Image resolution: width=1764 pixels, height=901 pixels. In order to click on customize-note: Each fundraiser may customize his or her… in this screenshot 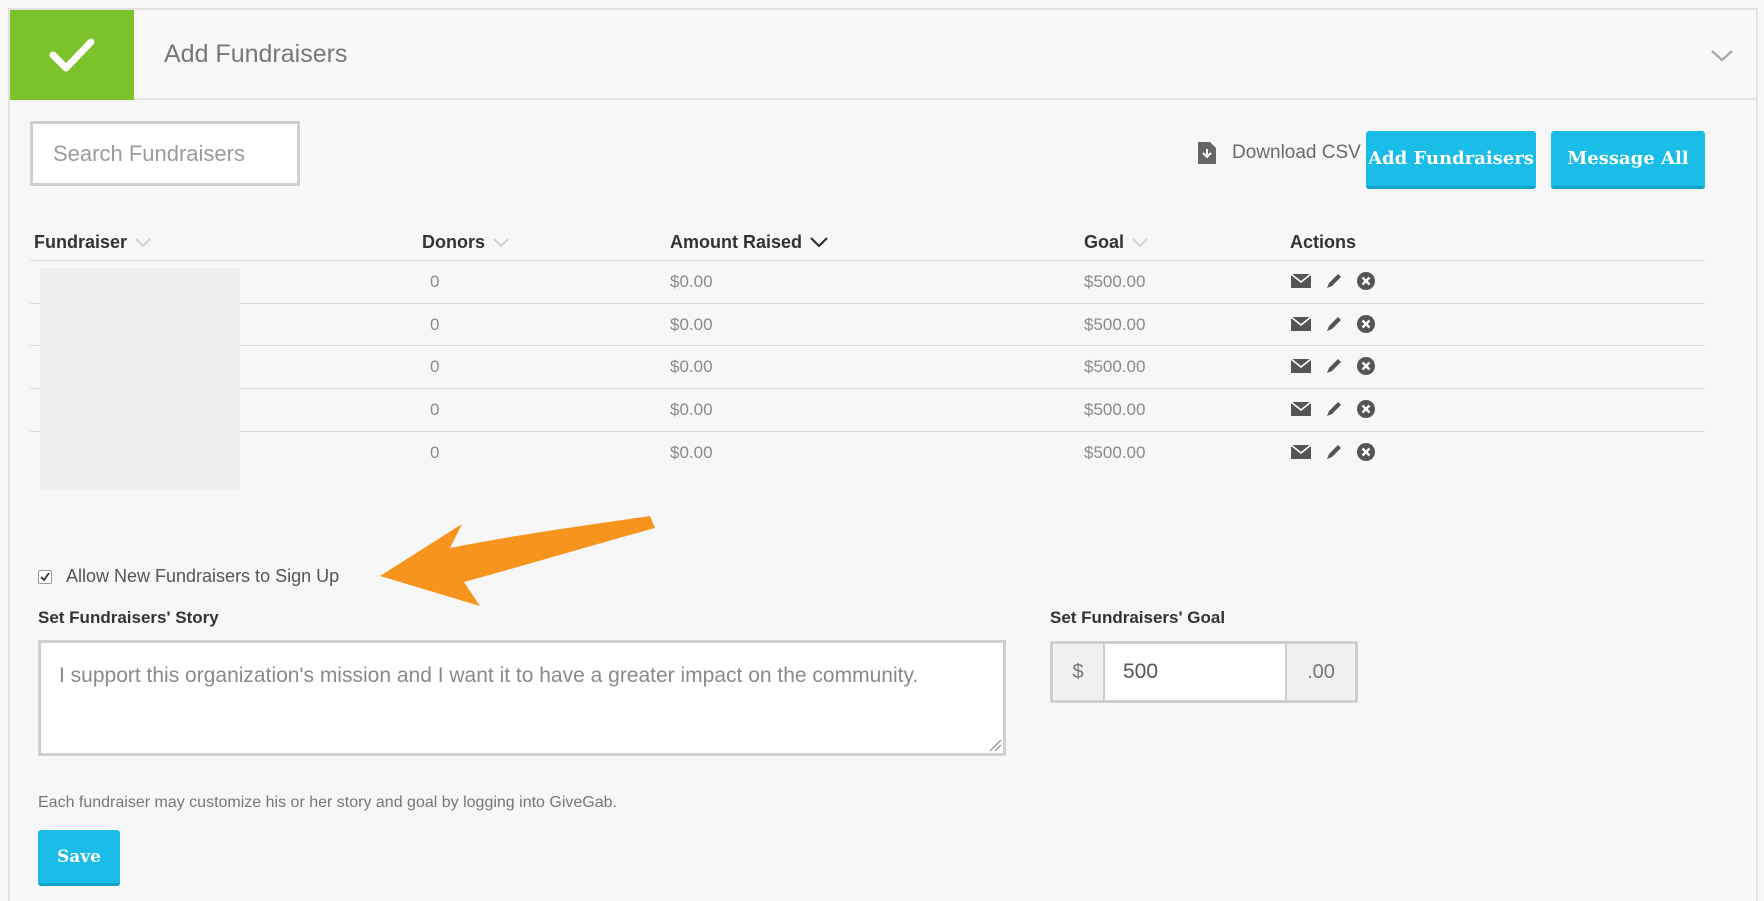, I will do `click(327, 802)`.